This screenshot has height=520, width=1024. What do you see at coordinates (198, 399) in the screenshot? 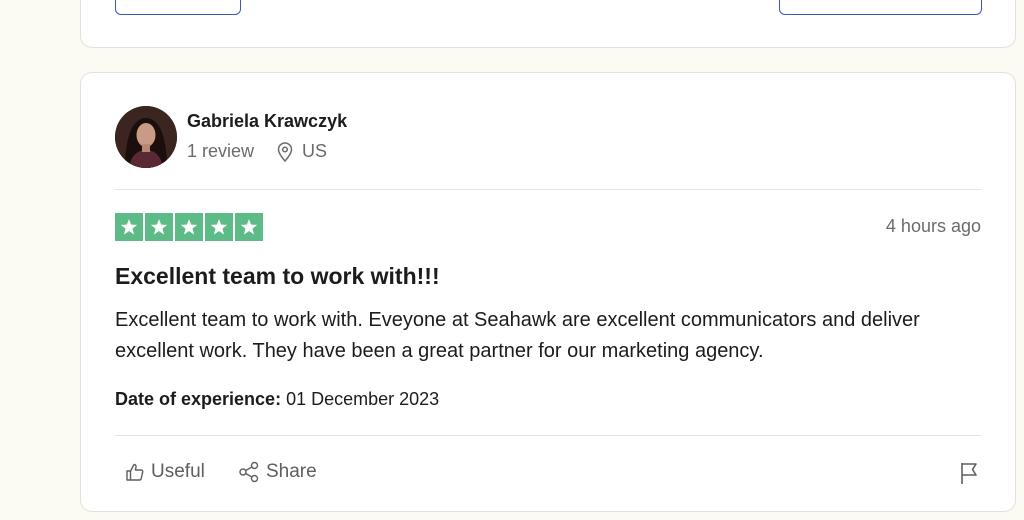
I see `date-of-experience-label: Date of experience:` at bounding box center [198, 399].